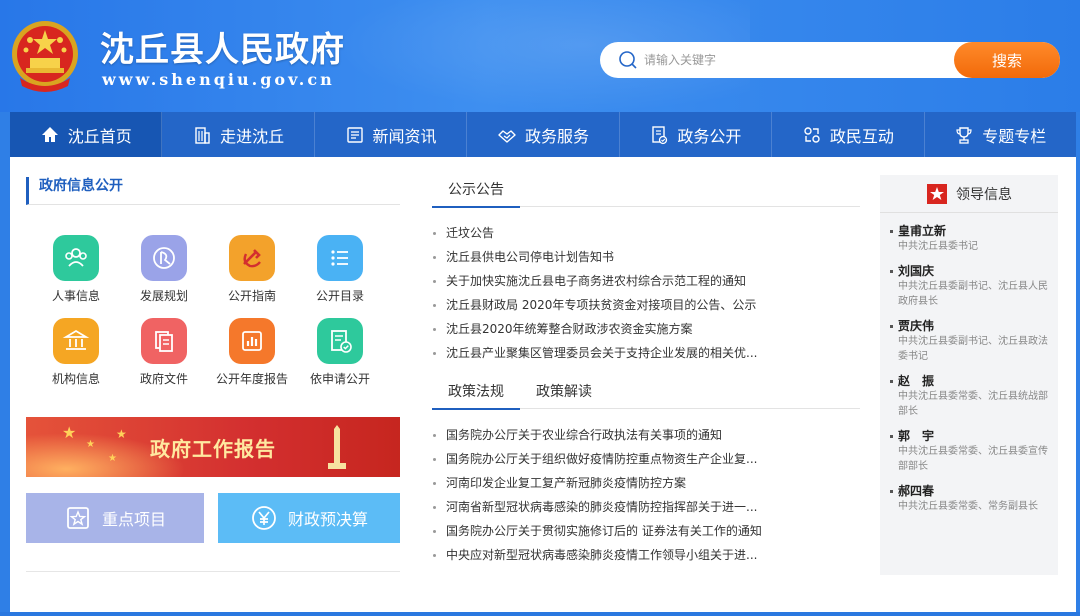 The image size is (1080, 616). What do you see at coordinates (660, 134) in the screenshot?
I see `document-check-icon` at bounding box center [660, 134].